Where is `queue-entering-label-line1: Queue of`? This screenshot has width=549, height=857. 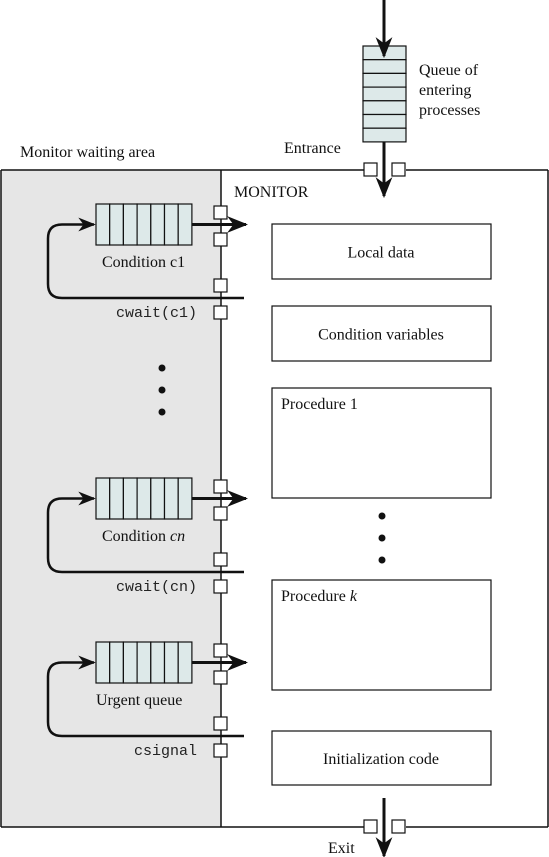 queue-entering-label-line1: Queue of is located at coordinates (449, 70).